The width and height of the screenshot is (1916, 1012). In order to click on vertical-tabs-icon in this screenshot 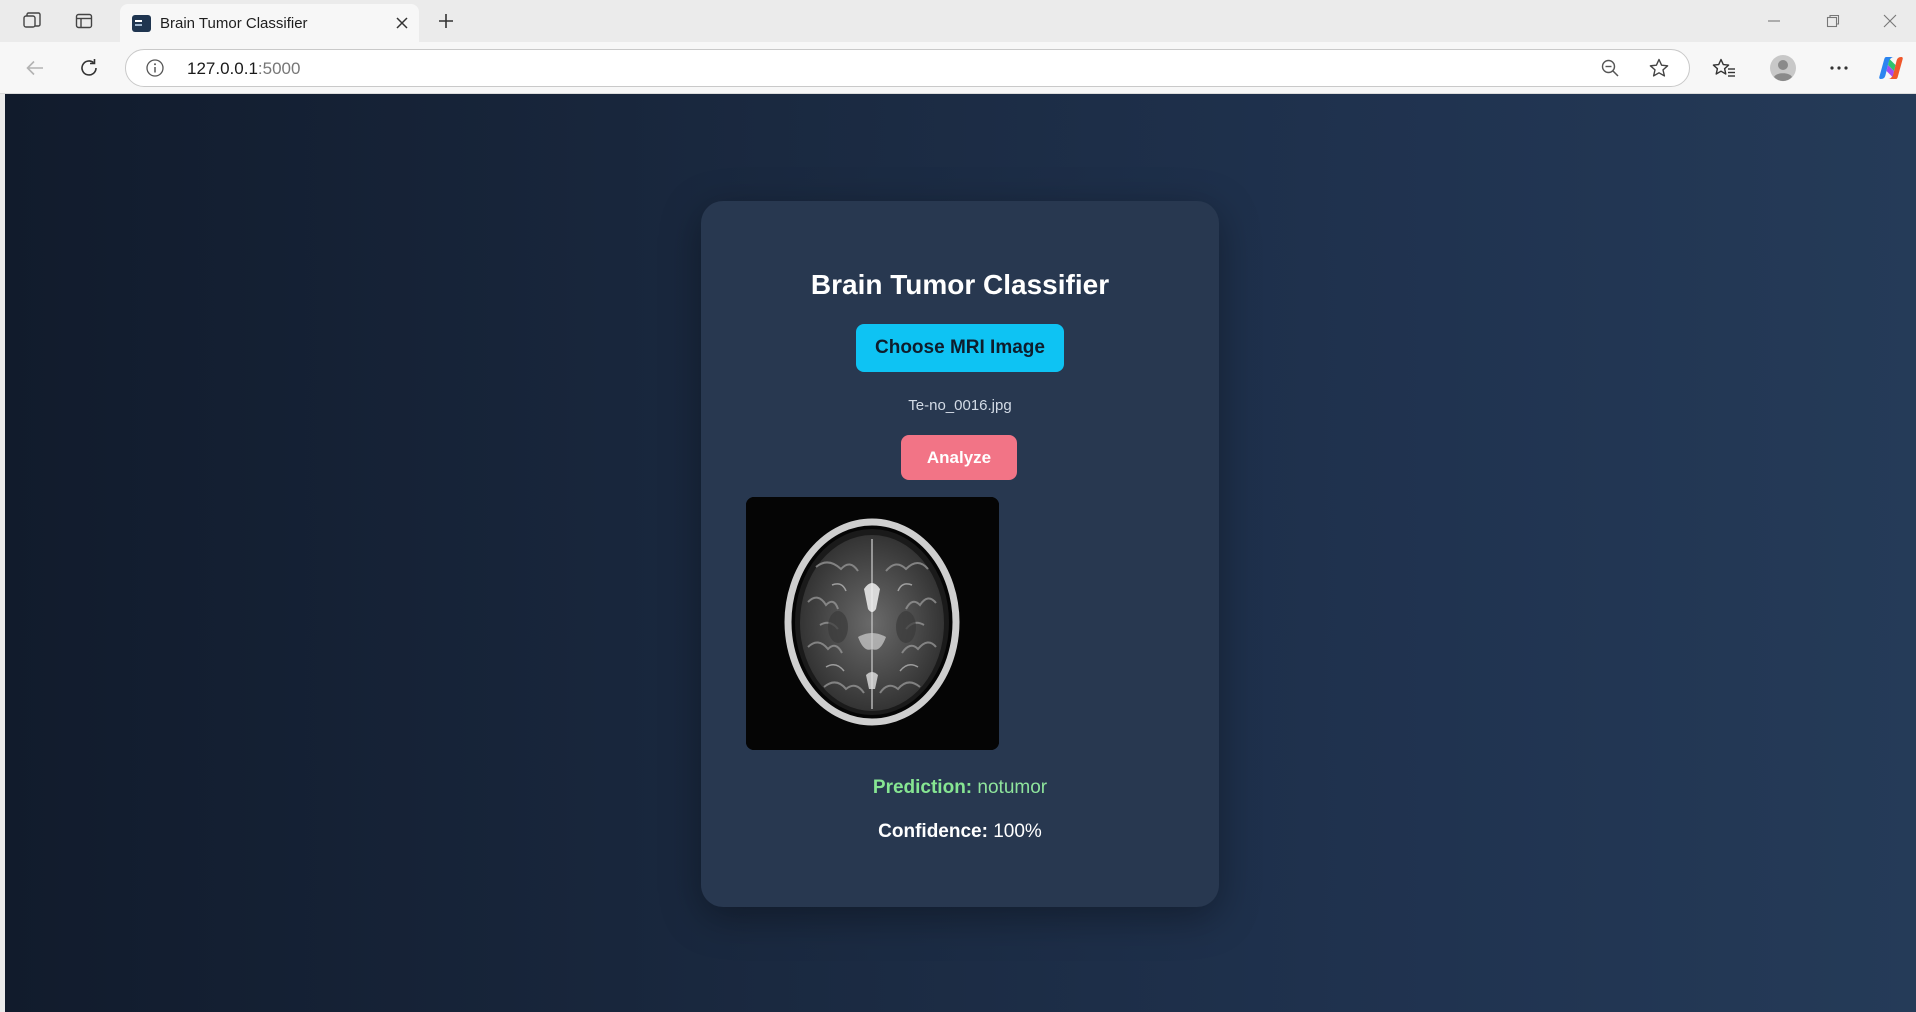, I will do `click(84, 21)`.